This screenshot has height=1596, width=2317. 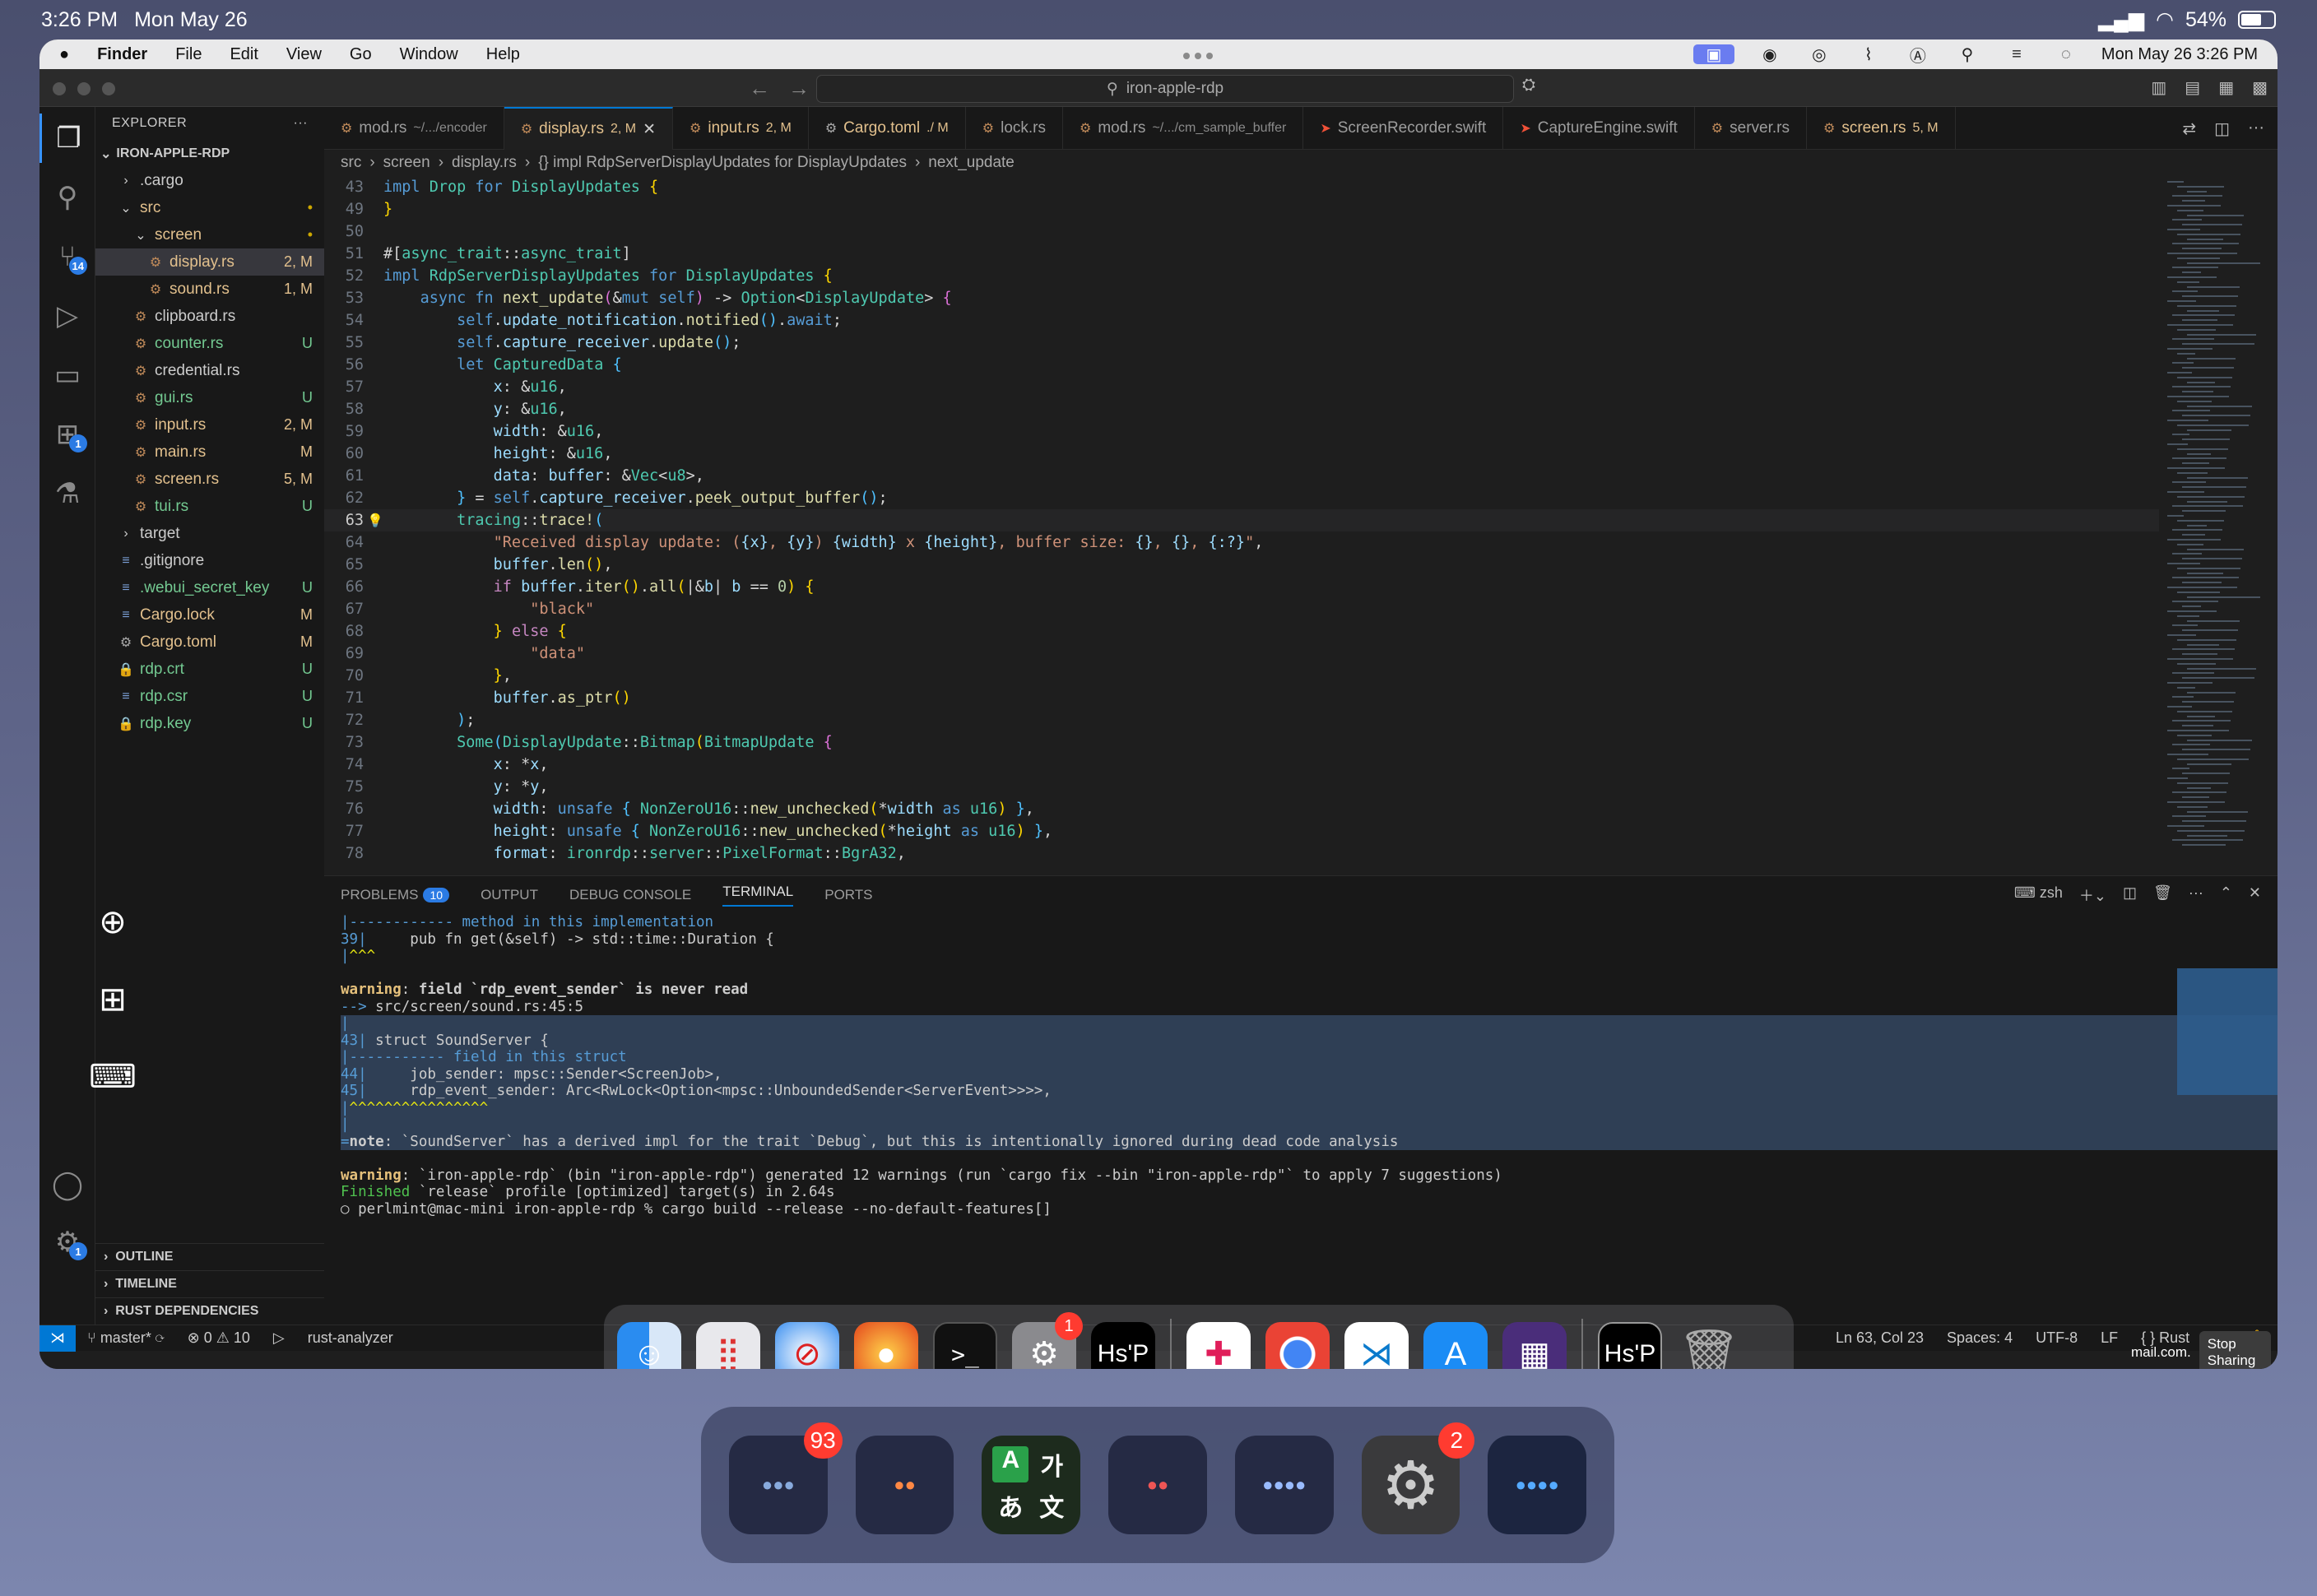 I want to click on close-tab-icon: ✕, so click(x=649, y=130).